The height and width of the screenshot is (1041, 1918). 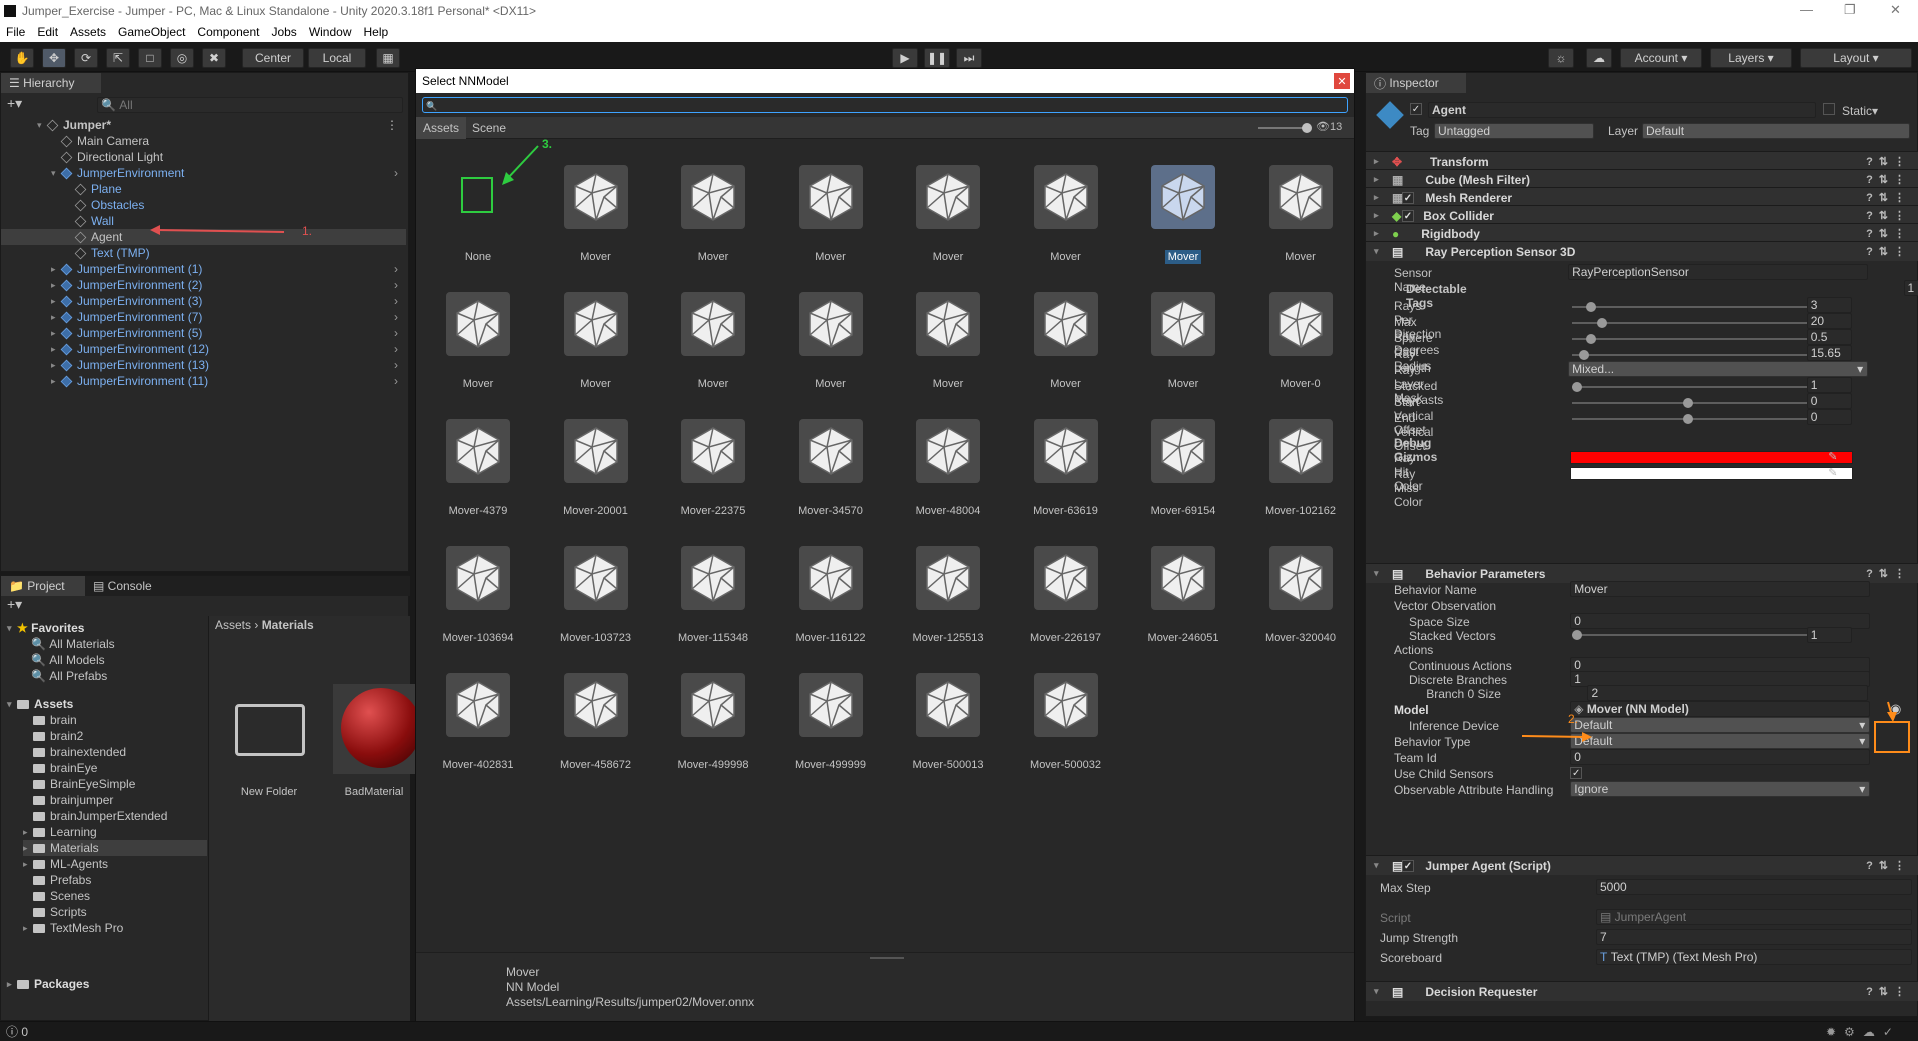 What do you see at coordinates (1892, 717) in the screenshot?
I see `annotation-arrowhead-2b` at bounding box center [1892, 717].